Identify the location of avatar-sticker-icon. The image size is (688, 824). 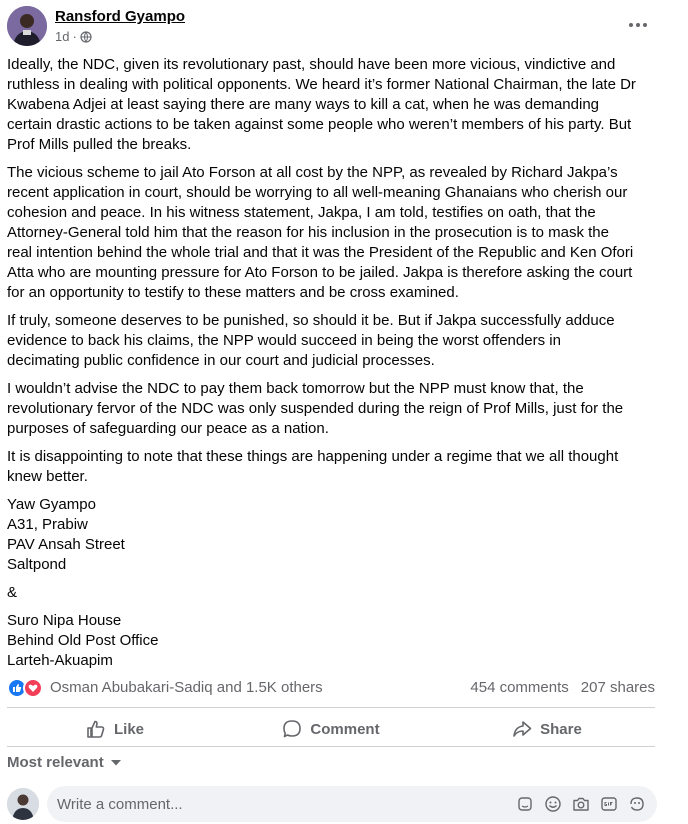
(637, 804).